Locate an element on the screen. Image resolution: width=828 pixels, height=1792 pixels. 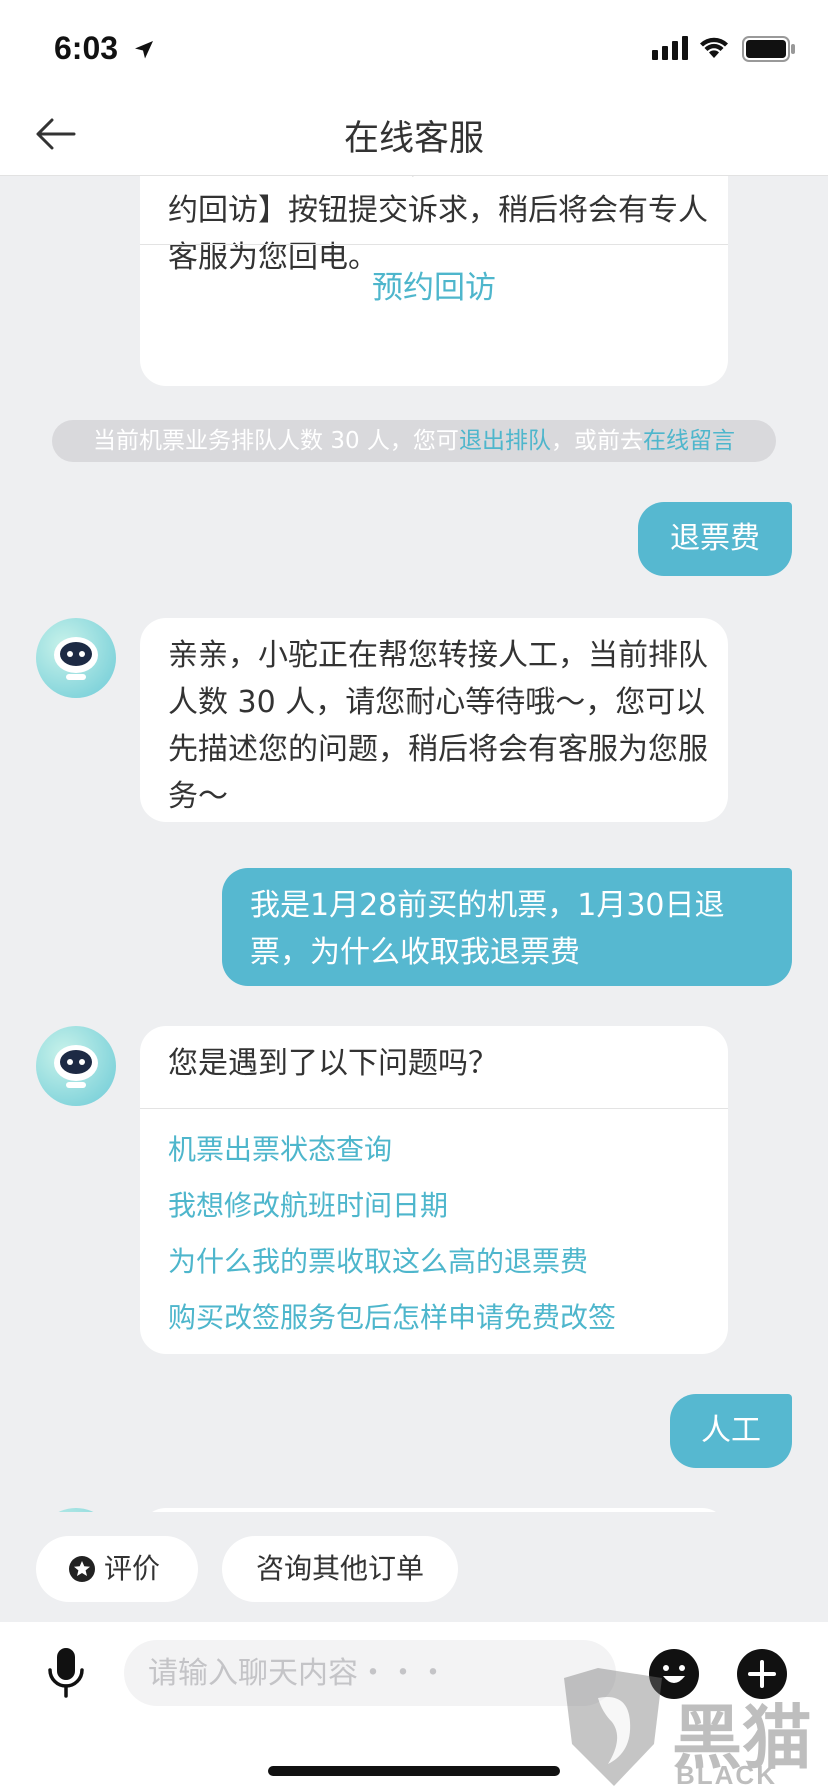
faq-question: 您是遇到了以下问题吗？ is located at coordinates (333, 1063).